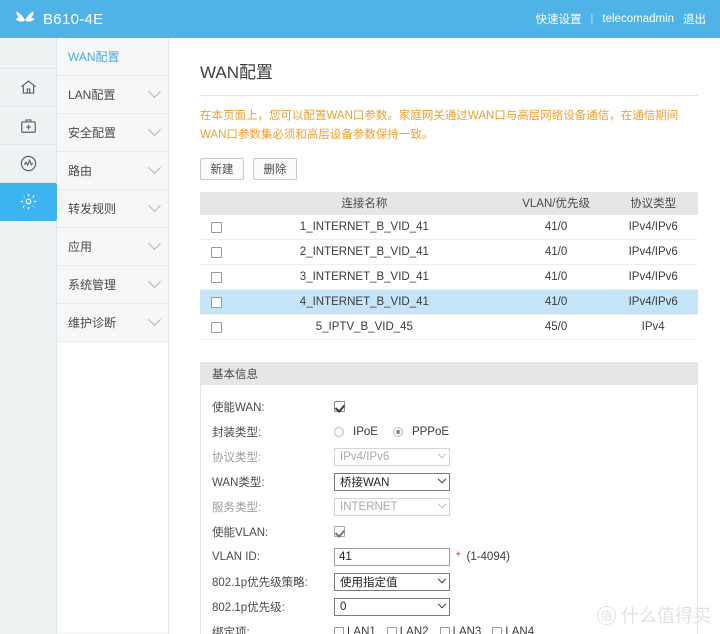  What do you see at coordinates (28, 126) in the screenshot?
I see `rail-item-toolbox` at bounding box center [28, 126].